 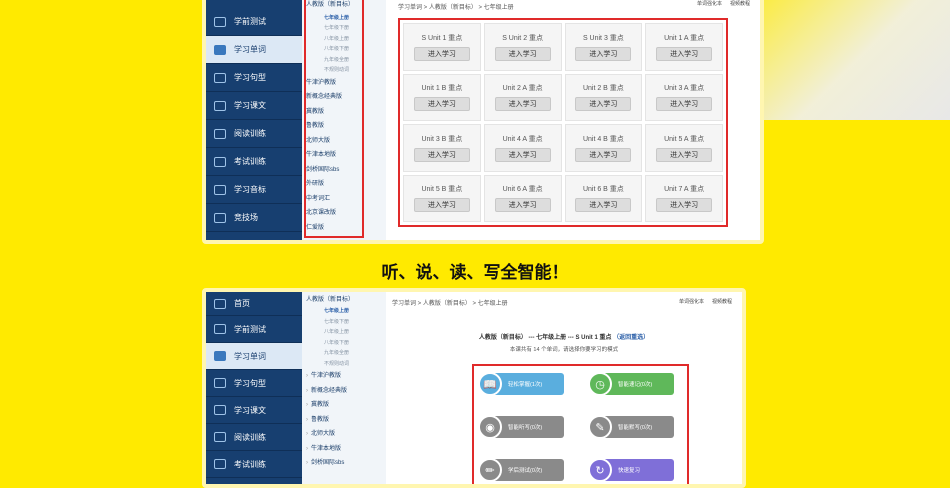 I want to click on unit-name: Unit 3 A 重点, so click(x=684, y=89).